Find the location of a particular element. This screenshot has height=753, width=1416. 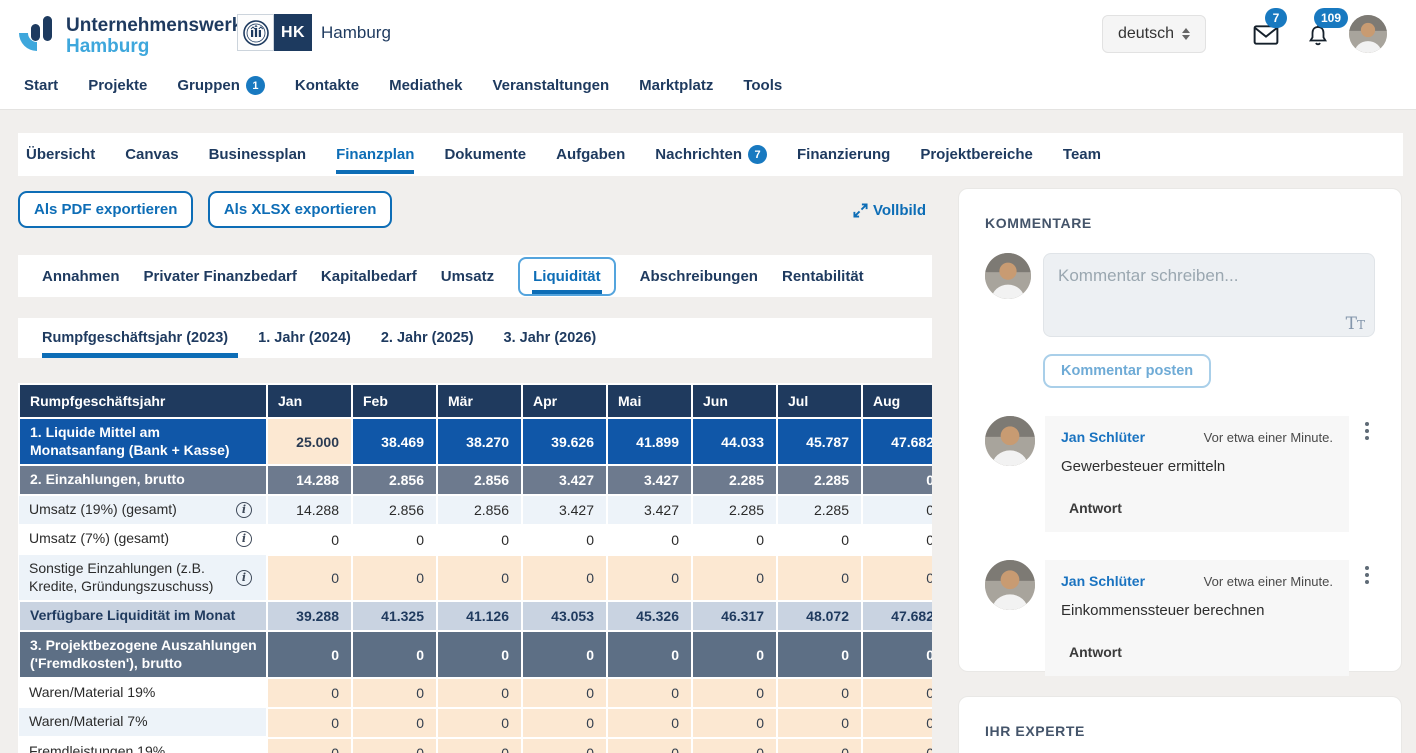

finance-tab-umsatz: Umsatz is located at coordinates (467, 276).